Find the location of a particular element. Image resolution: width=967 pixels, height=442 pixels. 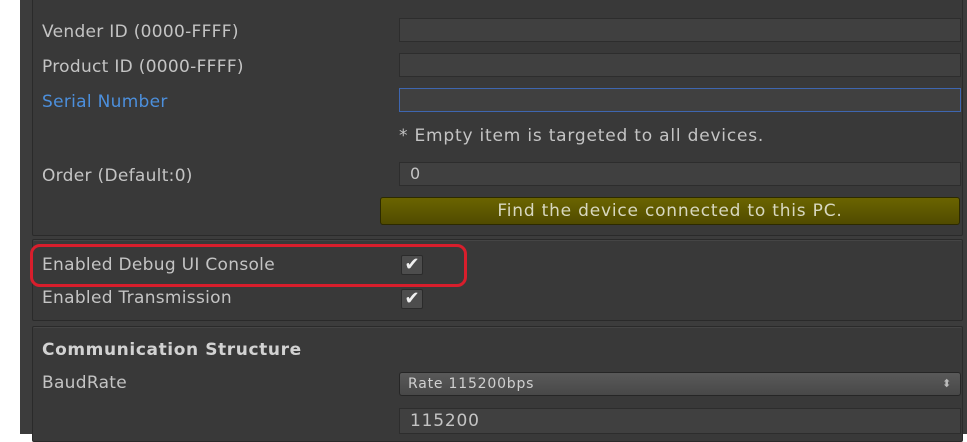

checkmark-icon: ✔ is located at coordinates (412, 298).